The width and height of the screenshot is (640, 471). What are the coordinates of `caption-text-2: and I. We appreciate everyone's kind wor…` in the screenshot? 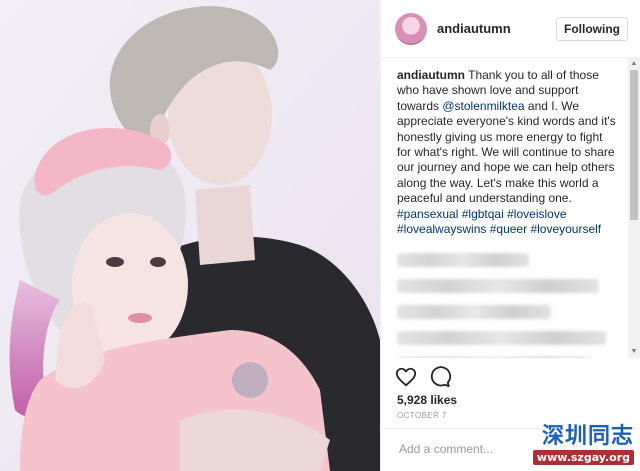 It's located at (506, 152).